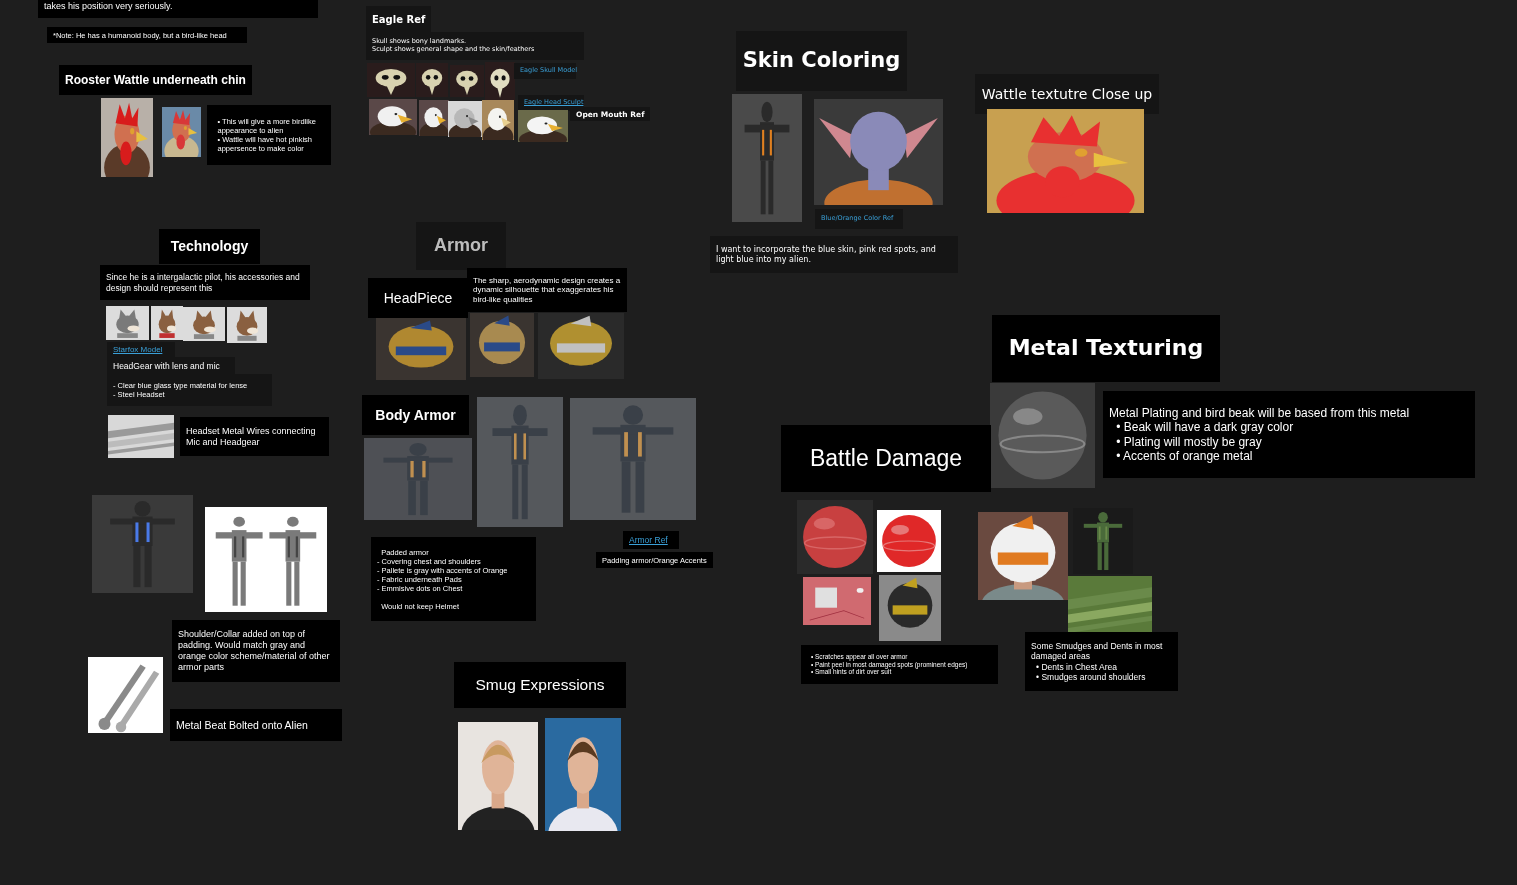  I want to click on note-text: Metal Beat Bolted onto Alien, so click(256, 725).